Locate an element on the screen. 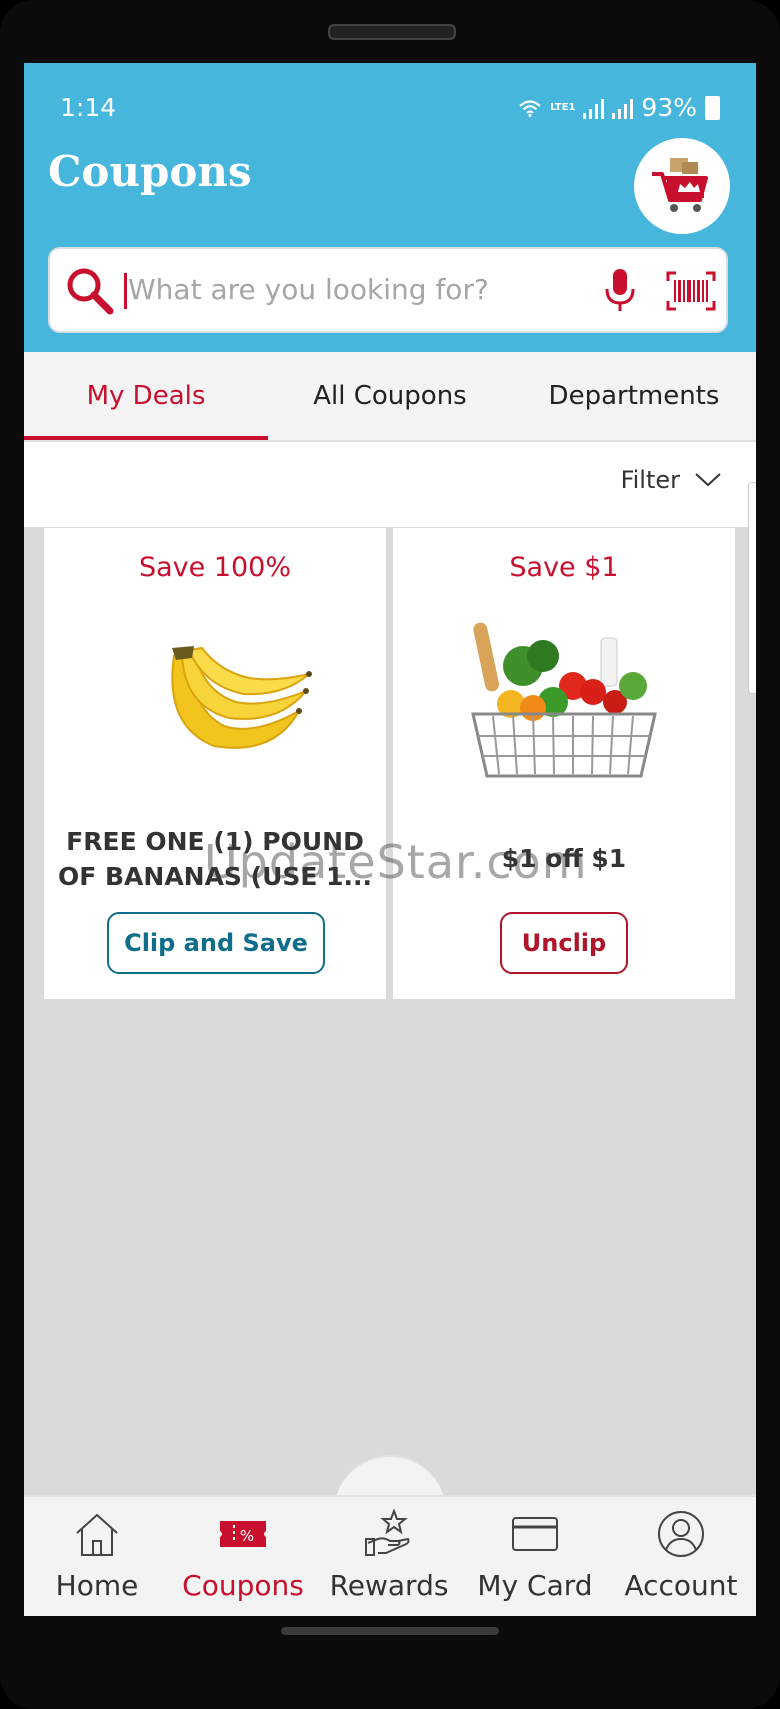 The image size is (780, 1709). nav-home: Home is located at coordinates (97, 1556).